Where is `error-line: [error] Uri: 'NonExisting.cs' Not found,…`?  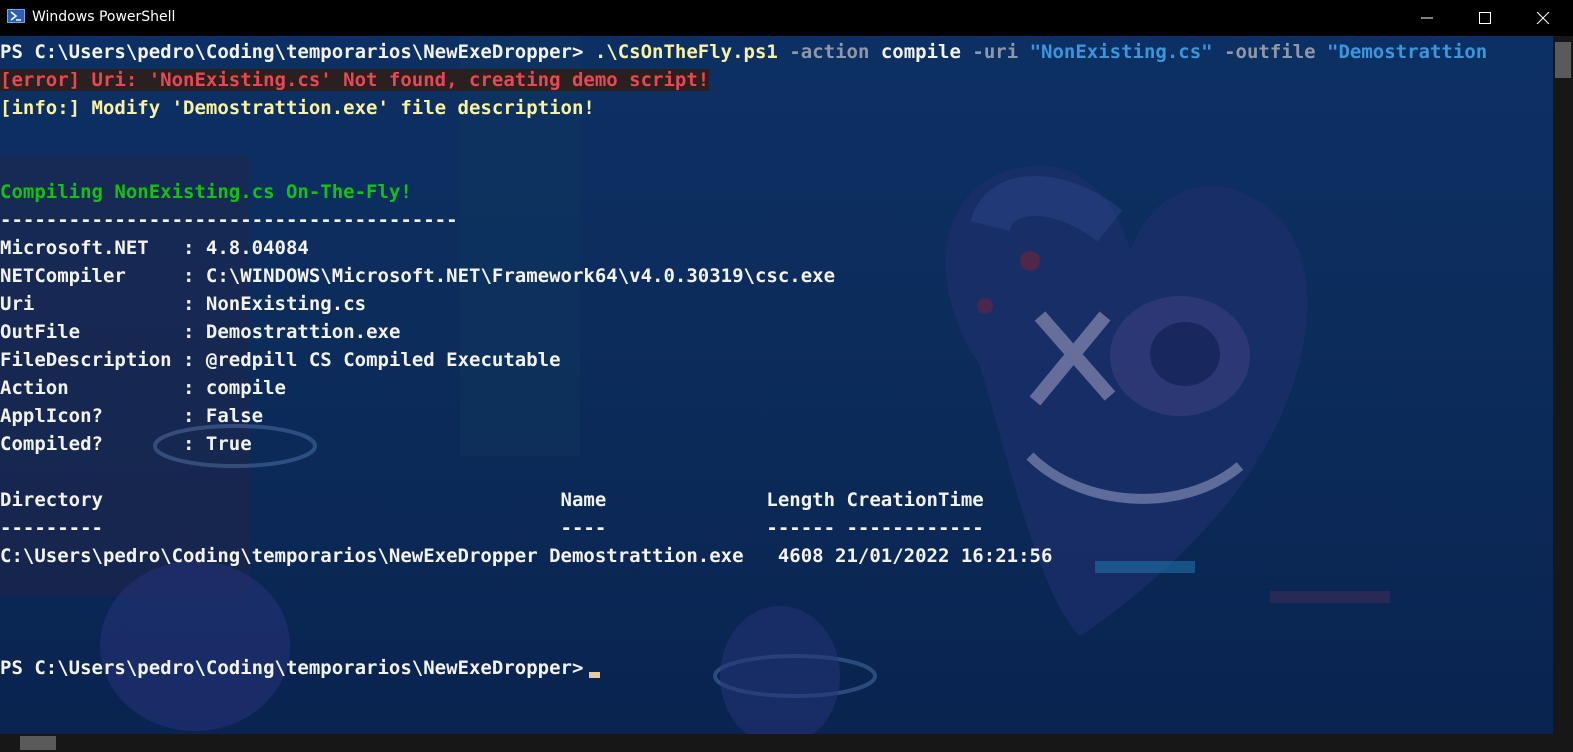
error-line: [error] Uri: 'NonExisting.cs' Not found,… is located at coordinates (355, 80).